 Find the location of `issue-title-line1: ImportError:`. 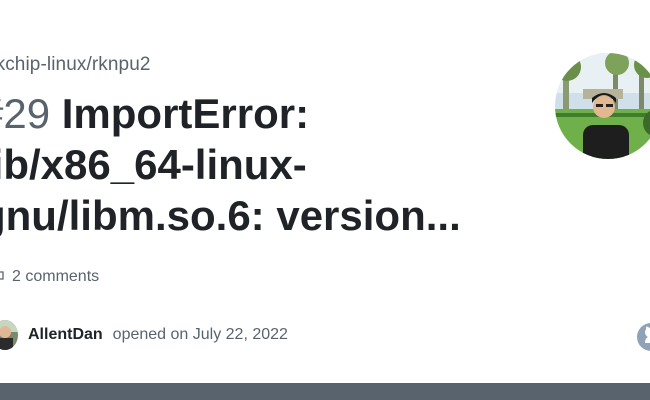

issue-title-line1: ImportError: is located at coordinates (185, 113).